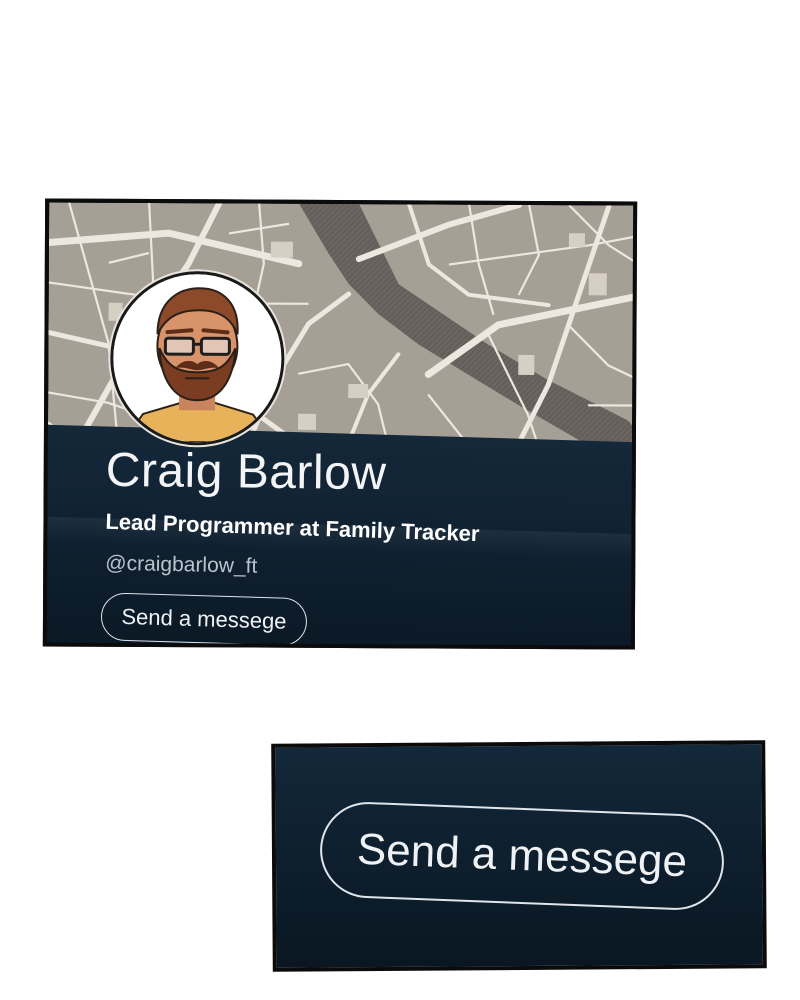 This screenshot has height=1000, width=800. I want to click on bearded-man-icon, so click(197, 358).